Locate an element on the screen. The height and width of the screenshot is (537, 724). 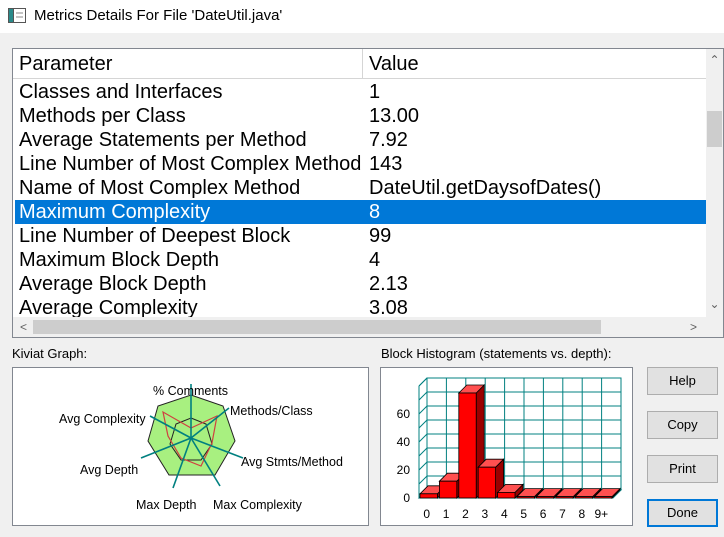
x-tick-label: 4 is located at coordinates (504, 514).